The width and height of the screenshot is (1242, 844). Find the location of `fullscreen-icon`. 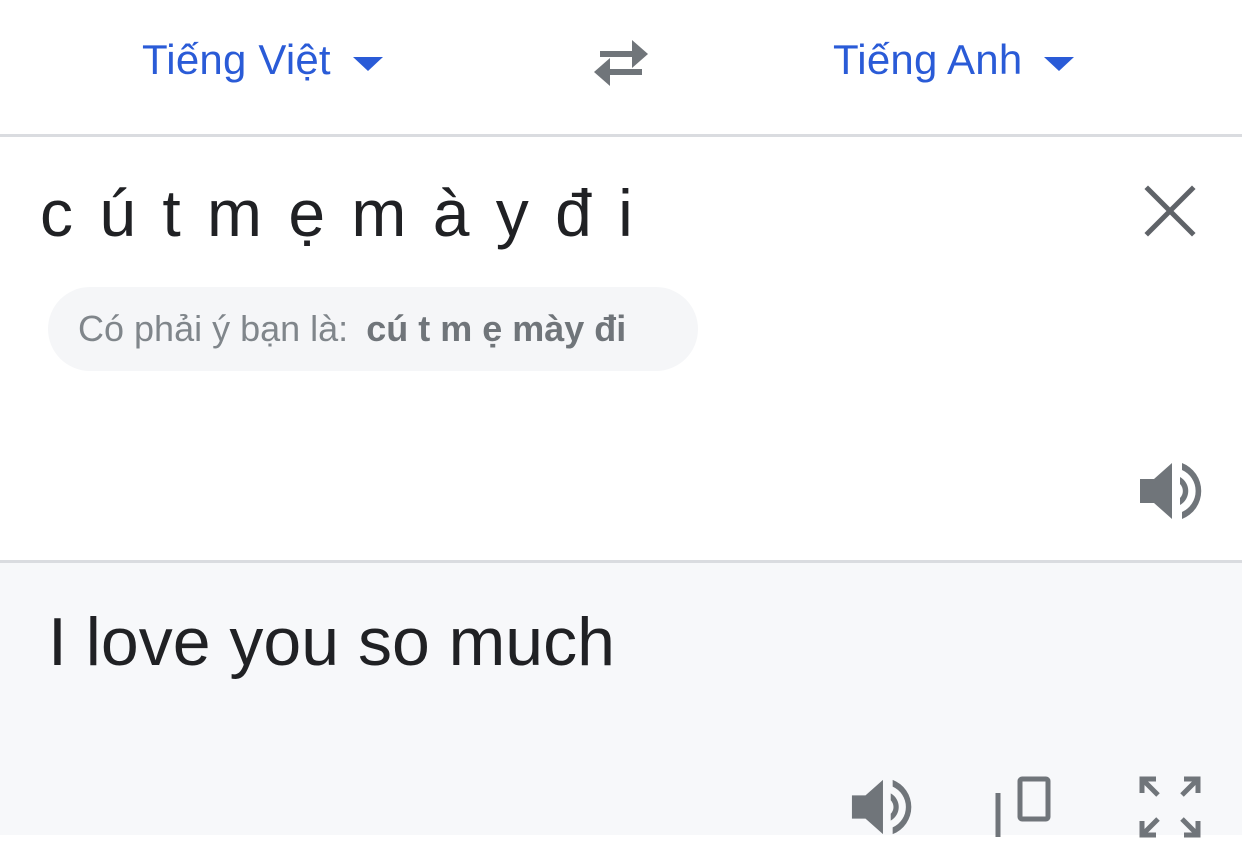

fullscreen-icon is located at coordinates (1170, 807).